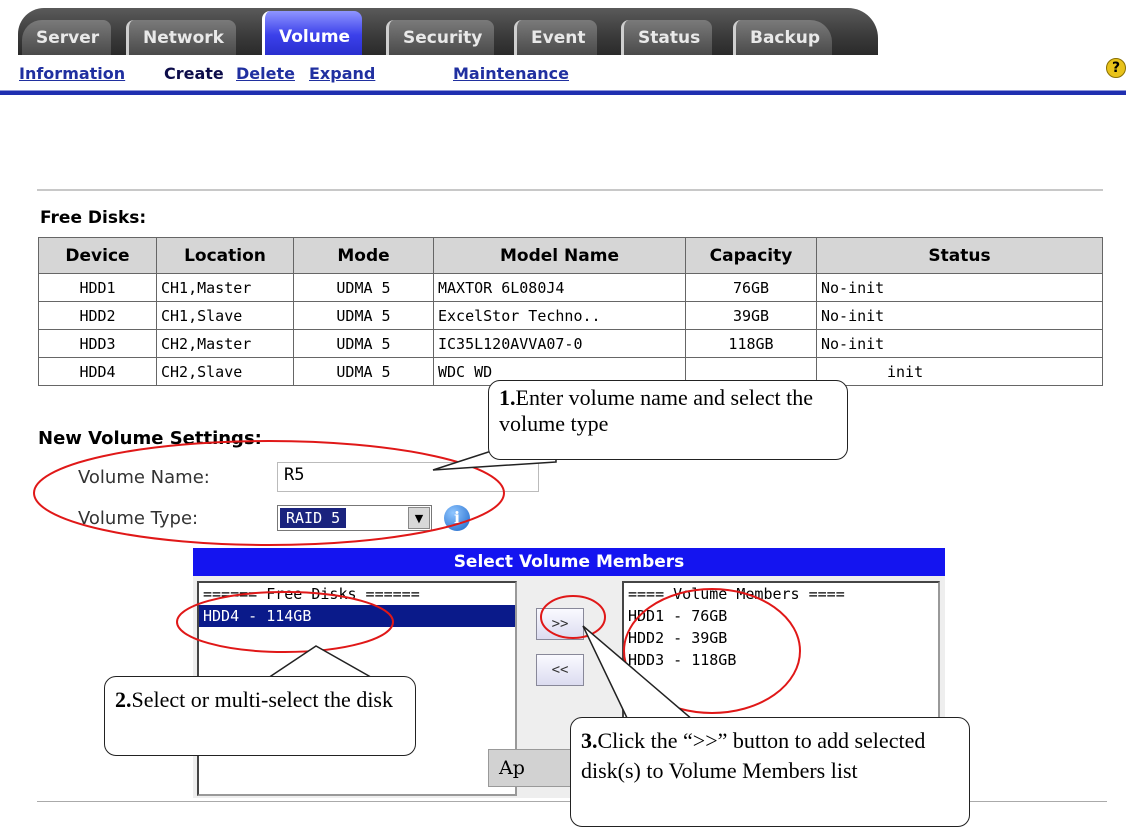 The image size is (1126, 829). Describe the element at coordinates (357, 616) in the screenshot. I see `list-item: HDD4 - 114GB` at that location.